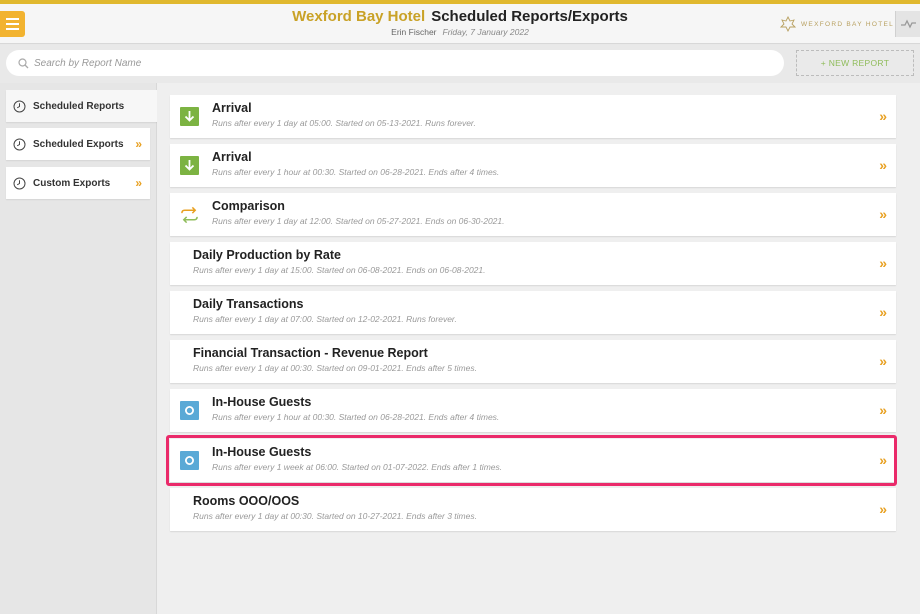 The image size is (920, 614). Describe the element at coordinates (189, 214) in the screenshot. I see `swap-icon` at that location.